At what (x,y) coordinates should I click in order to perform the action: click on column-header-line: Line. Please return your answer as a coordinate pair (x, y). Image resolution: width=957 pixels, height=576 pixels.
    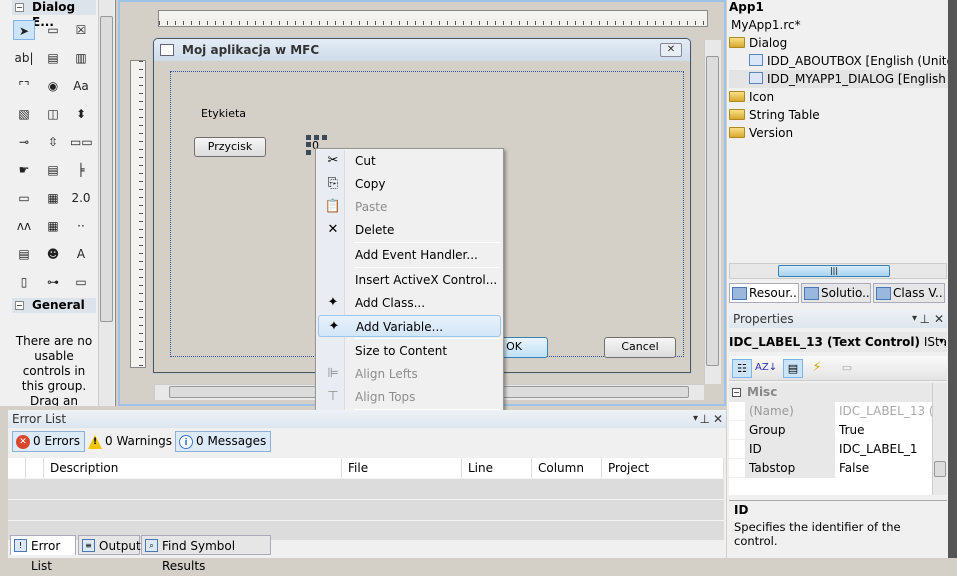
    Looking at the image, I should click on (497, 468).